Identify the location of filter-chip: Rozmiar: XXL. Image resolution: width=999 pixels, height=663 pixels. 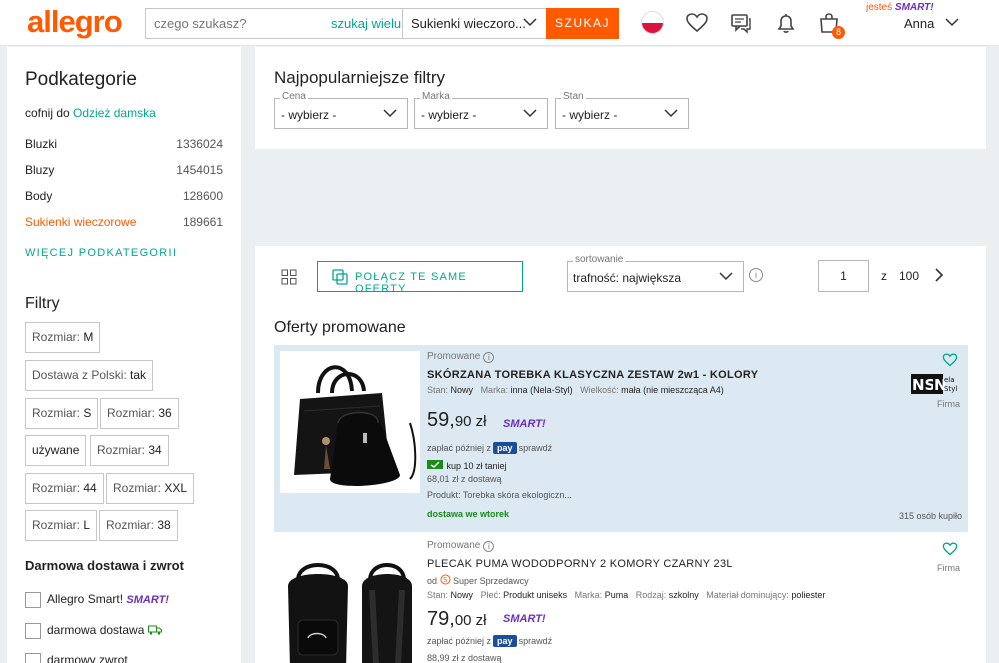
(150, 488).